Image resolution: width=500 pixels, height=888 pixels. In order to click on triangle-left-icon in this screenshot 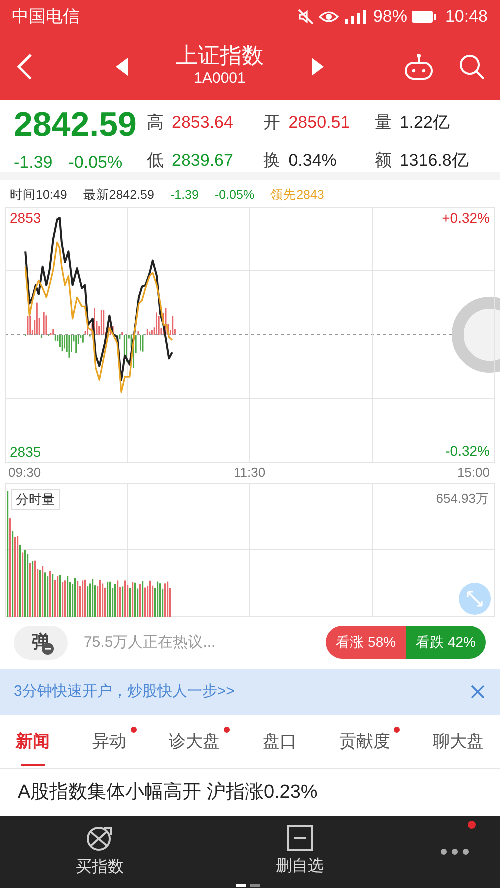, I will do `click(122, 67)`.